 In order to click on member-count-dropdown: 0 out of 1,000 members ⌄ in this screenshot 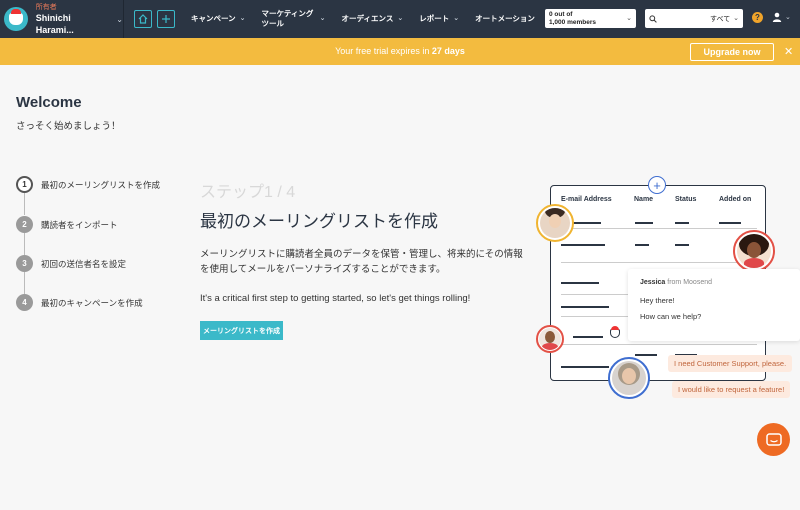, I will do `click(590, 18)`.